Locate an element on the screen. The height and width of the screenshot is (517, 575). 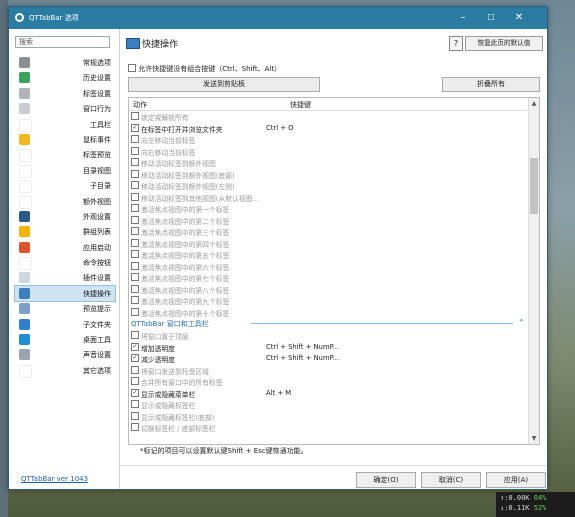
column-hotkey: 快捷键 is located at coordinates (300, 105).